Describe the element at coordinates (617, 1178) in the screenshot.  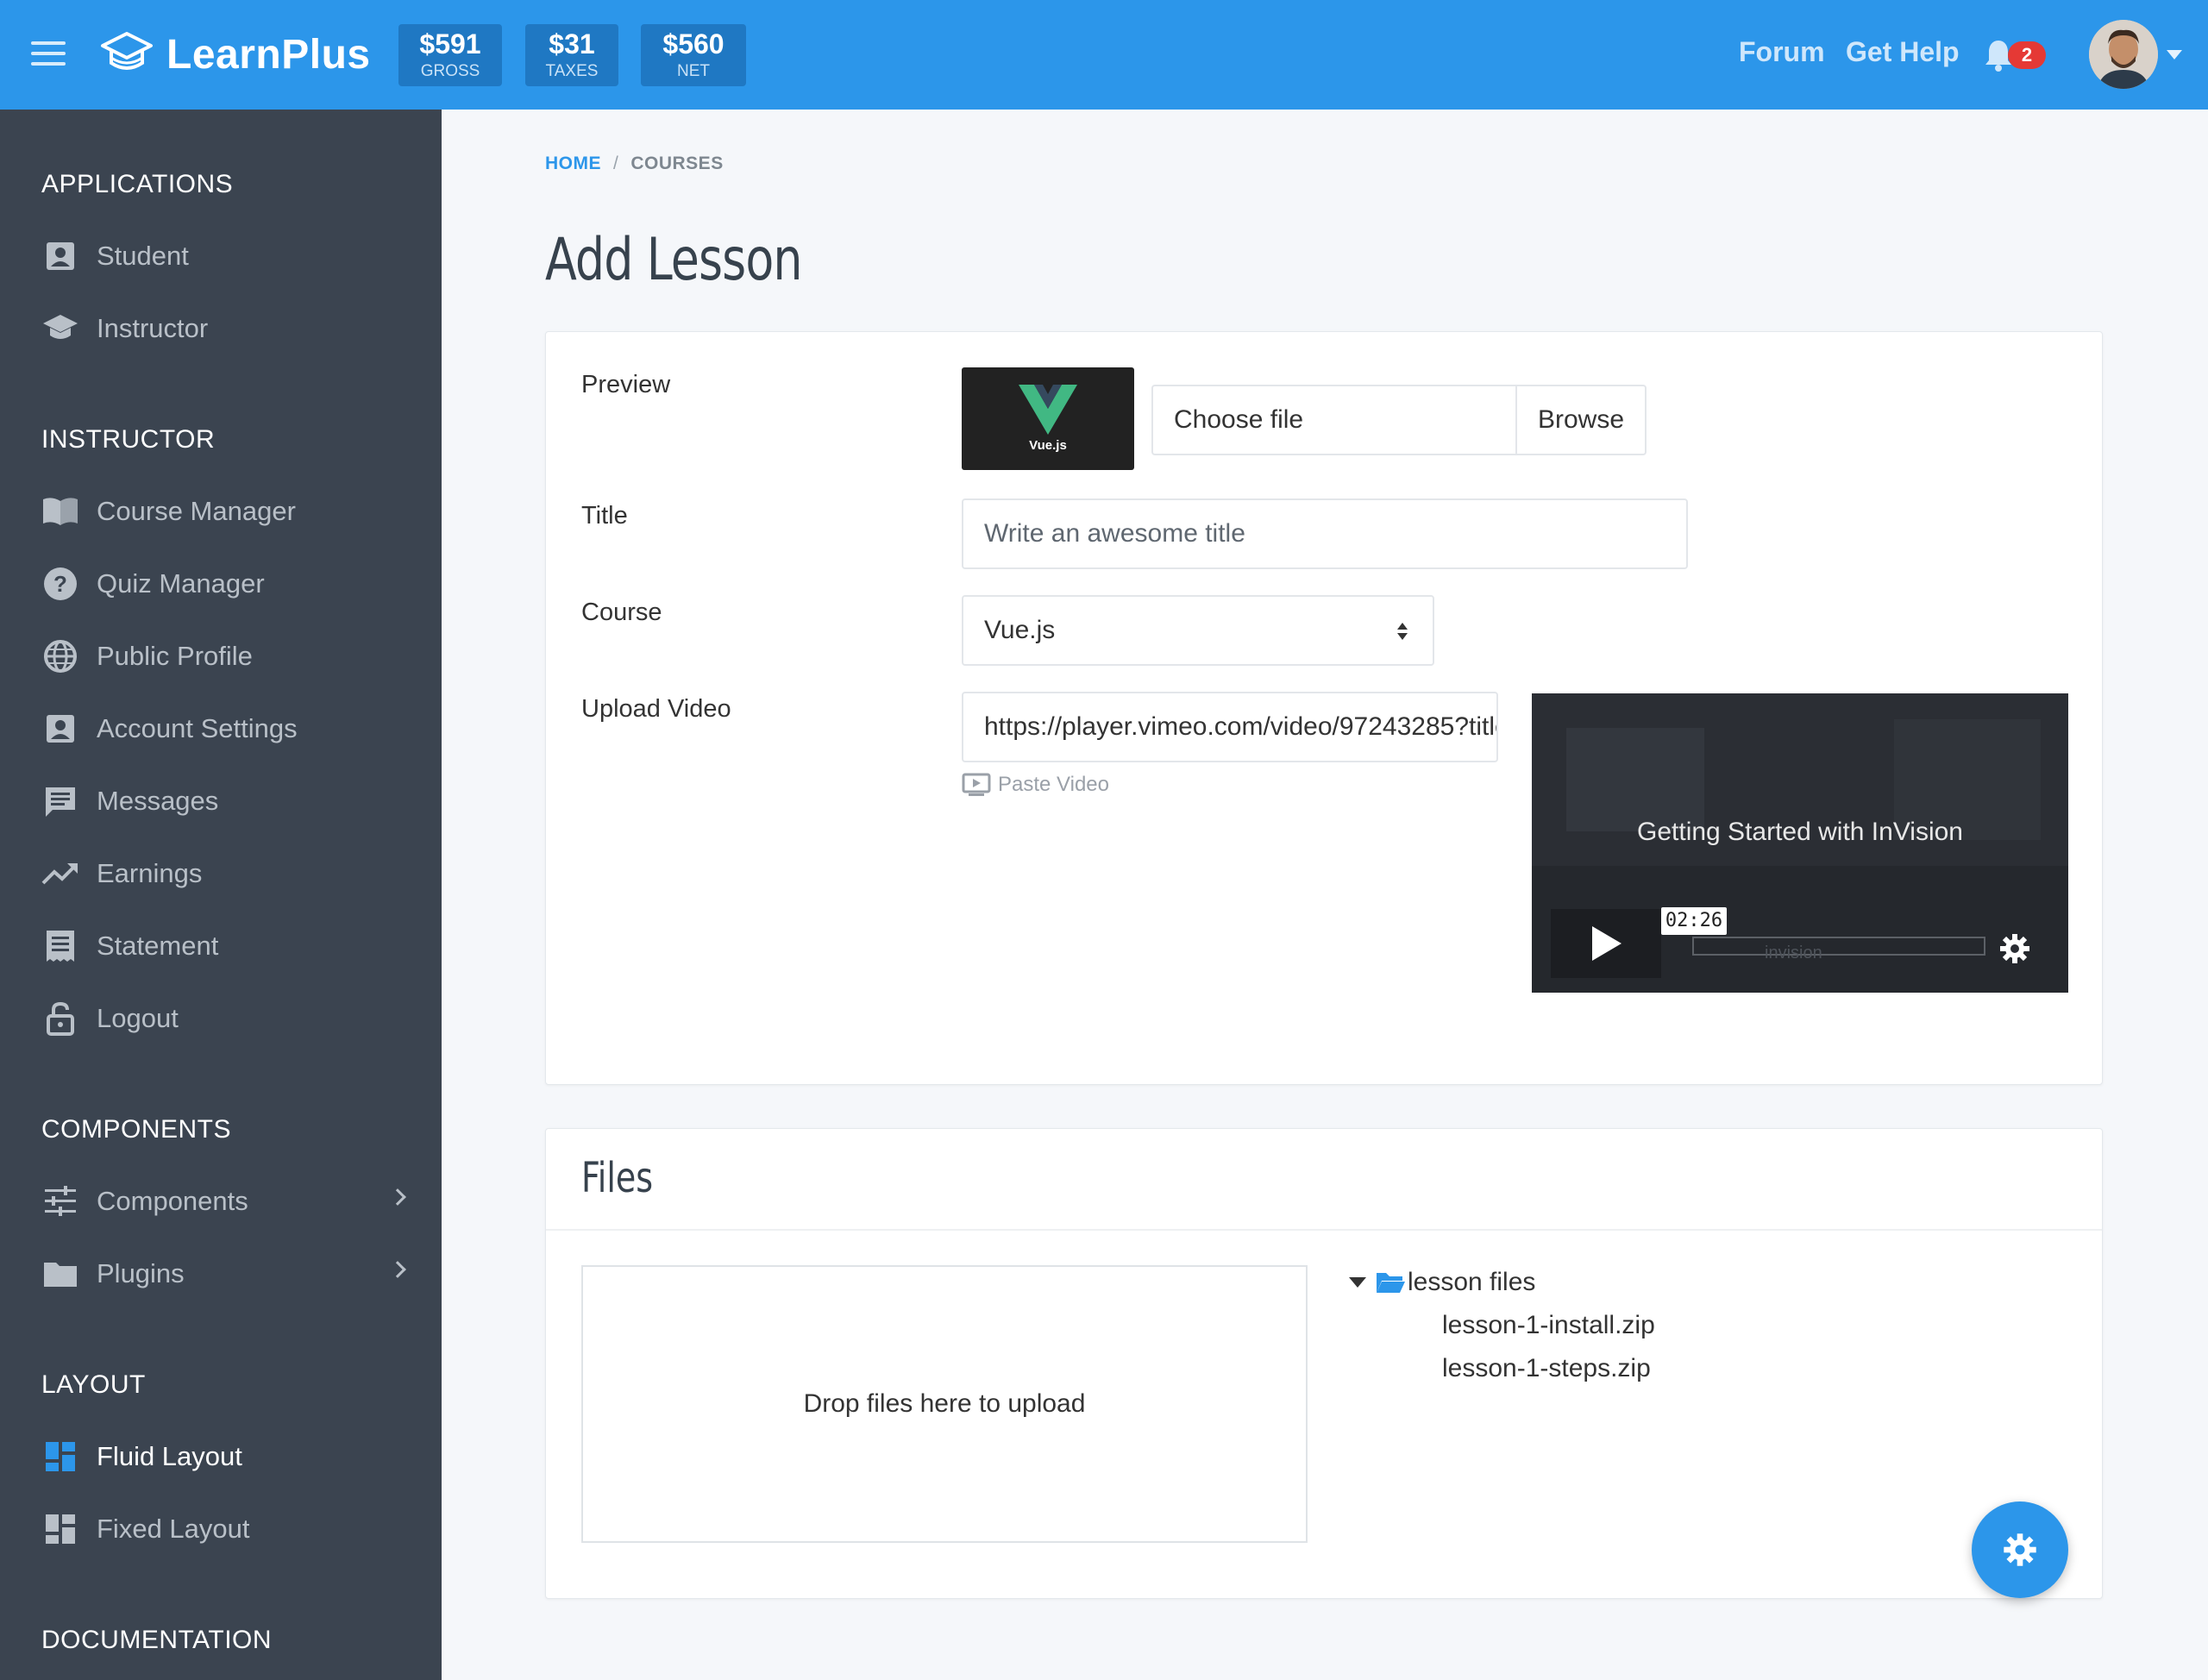
I see `files-title: Files` at that location.